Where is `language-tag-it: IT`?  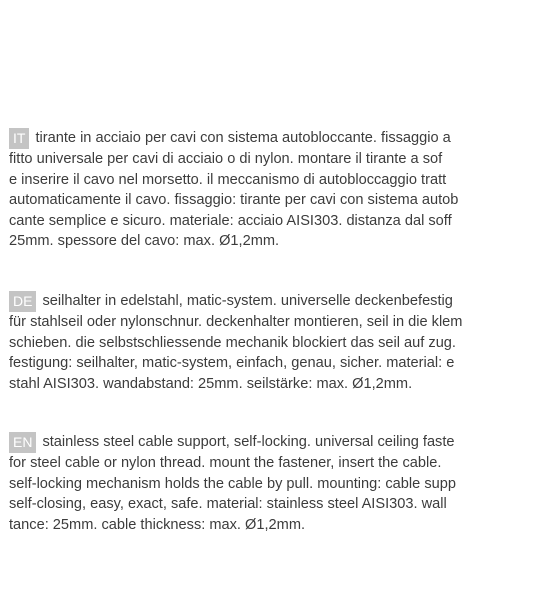 language-tag-it: IT is located at coordinates (19, 138).